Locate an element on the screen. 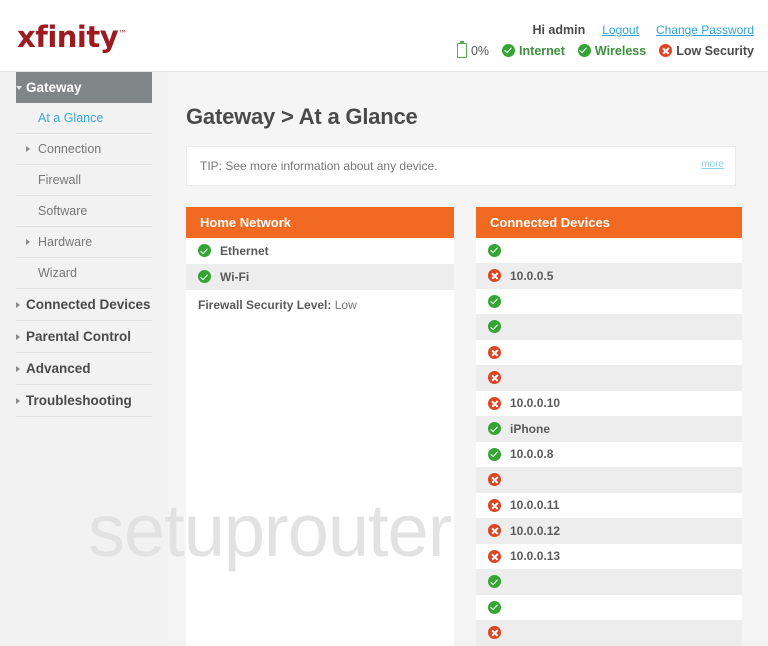 The width and height of the screenshot is (768, 646). battery-icon is located at coordinates (461, 49).